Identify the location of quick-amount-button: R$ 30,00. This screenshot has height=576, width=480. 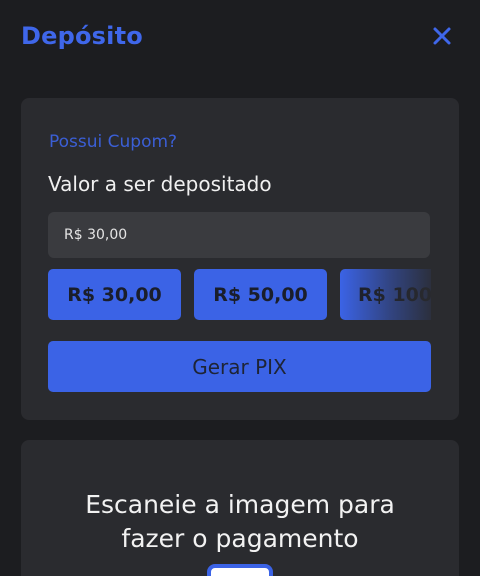
(114, 294).